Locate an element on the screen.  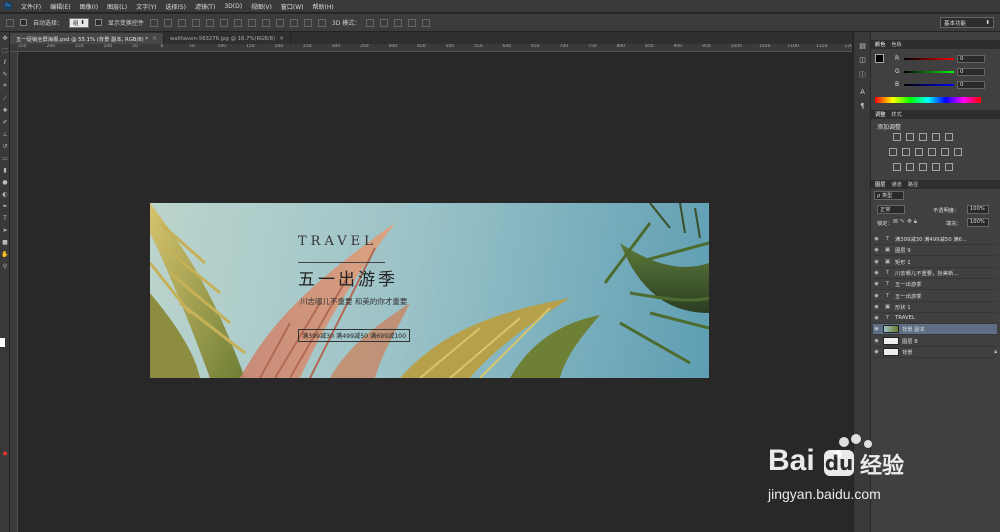
properties-panel-icon: ◫ is located at coordinates (862, 60).